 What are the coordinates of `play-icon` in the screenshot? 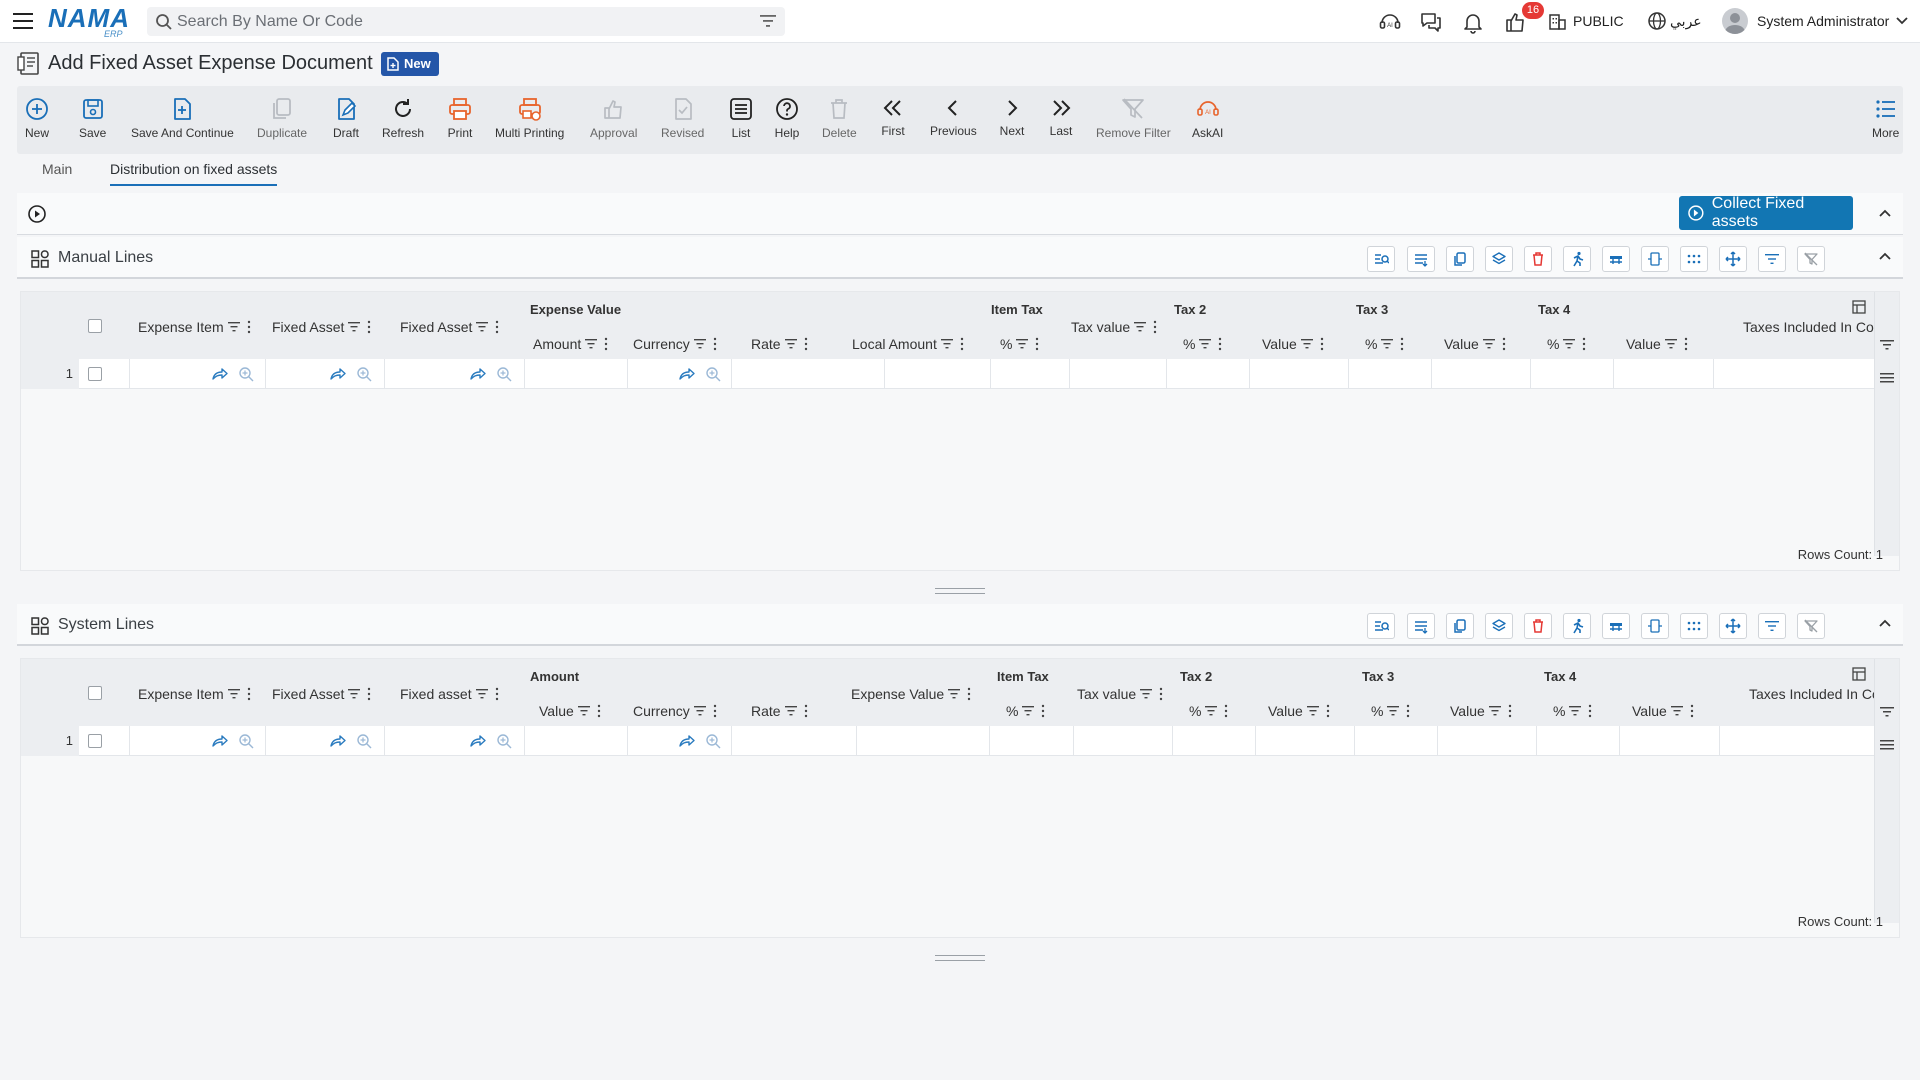 It's located at (37, 214).